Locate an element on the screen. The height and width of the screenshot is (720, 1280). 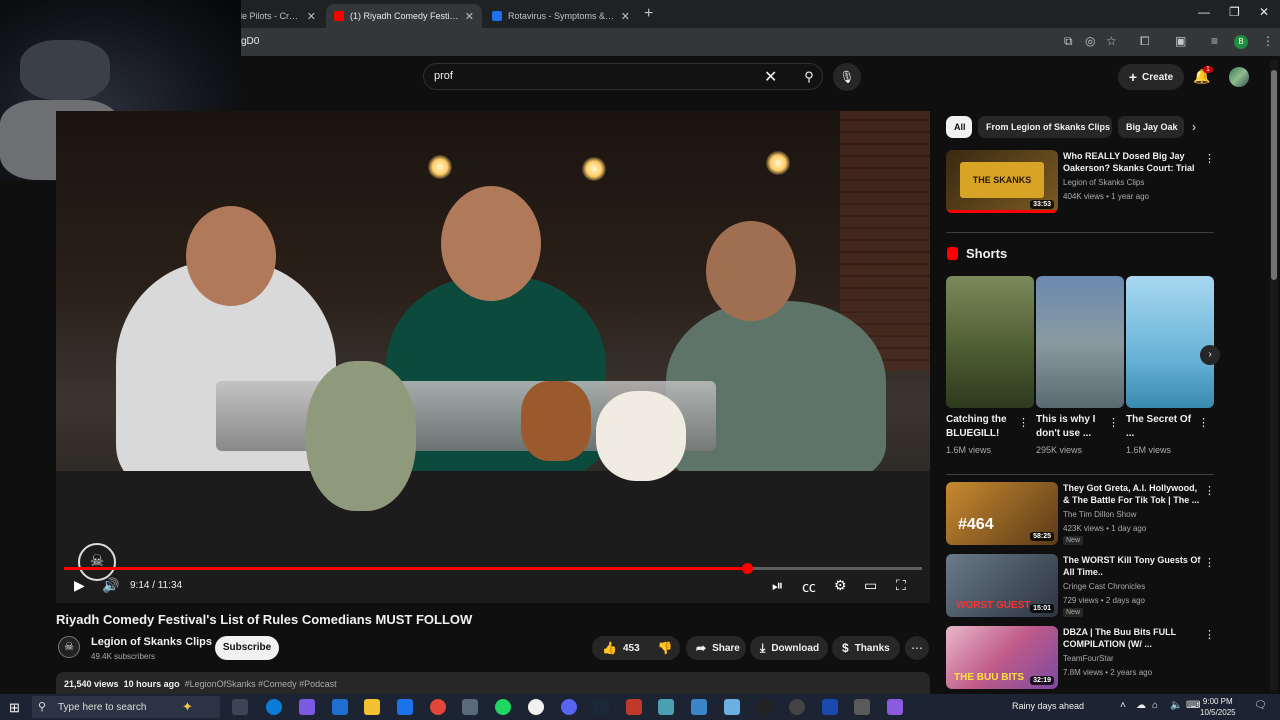
more-actions-icon: ⋯ is located at coordinates (917, 648).